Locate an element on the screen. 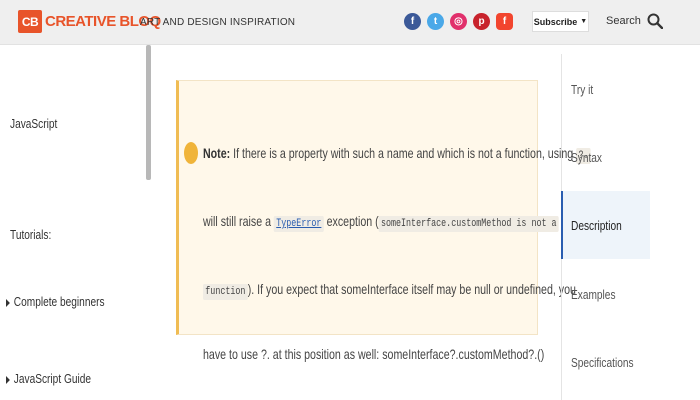  sidebar-item-javascript: JavaScript is located at coordinates (33, 123).